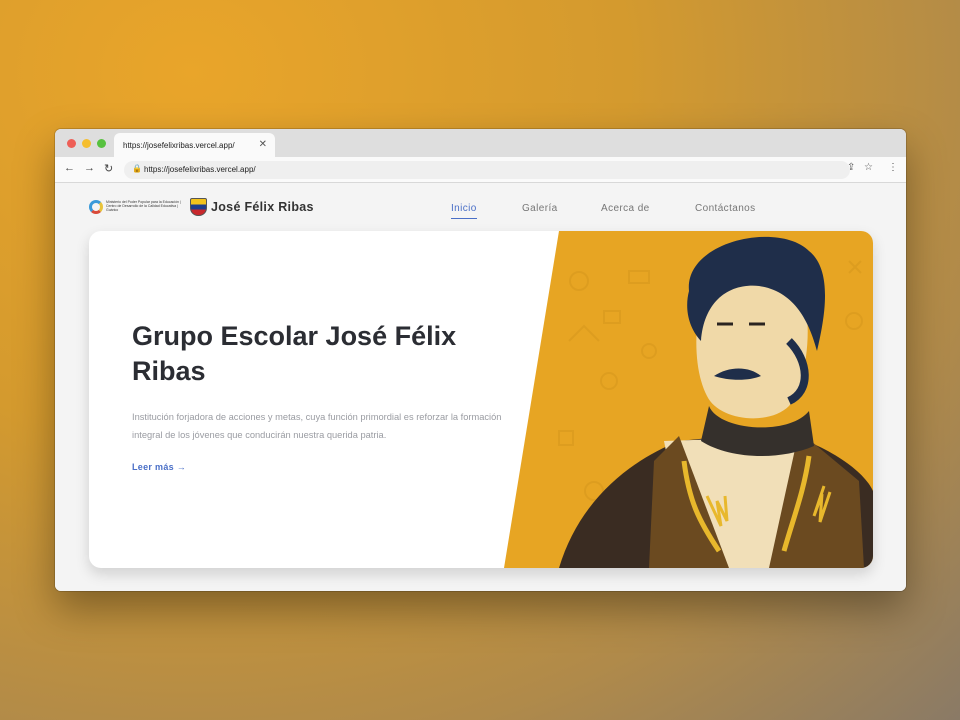  I want to click on nav-acerca: Acerca de, so click(625, 208).